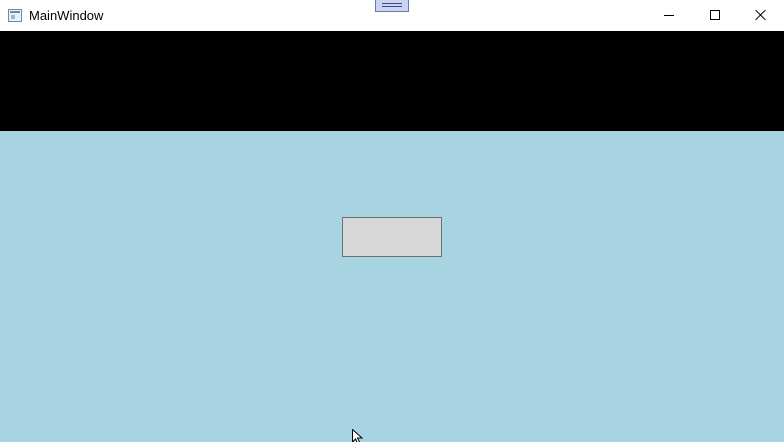 The image size is (784, 442). Describe the element at coordinates (358, 435) in the screenshot. I see `mouse-cursor-icon` at that location.